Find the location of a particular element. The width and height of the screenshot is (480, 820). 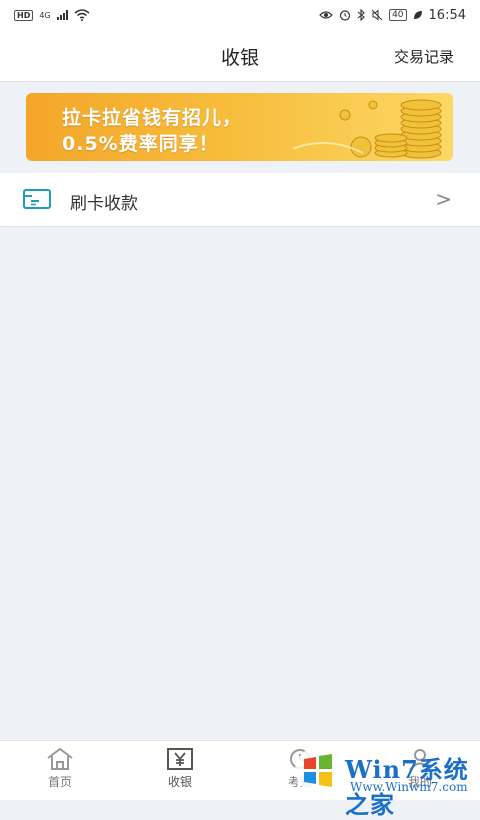

battery-icon: 40 is located at coordinates (398, 15).